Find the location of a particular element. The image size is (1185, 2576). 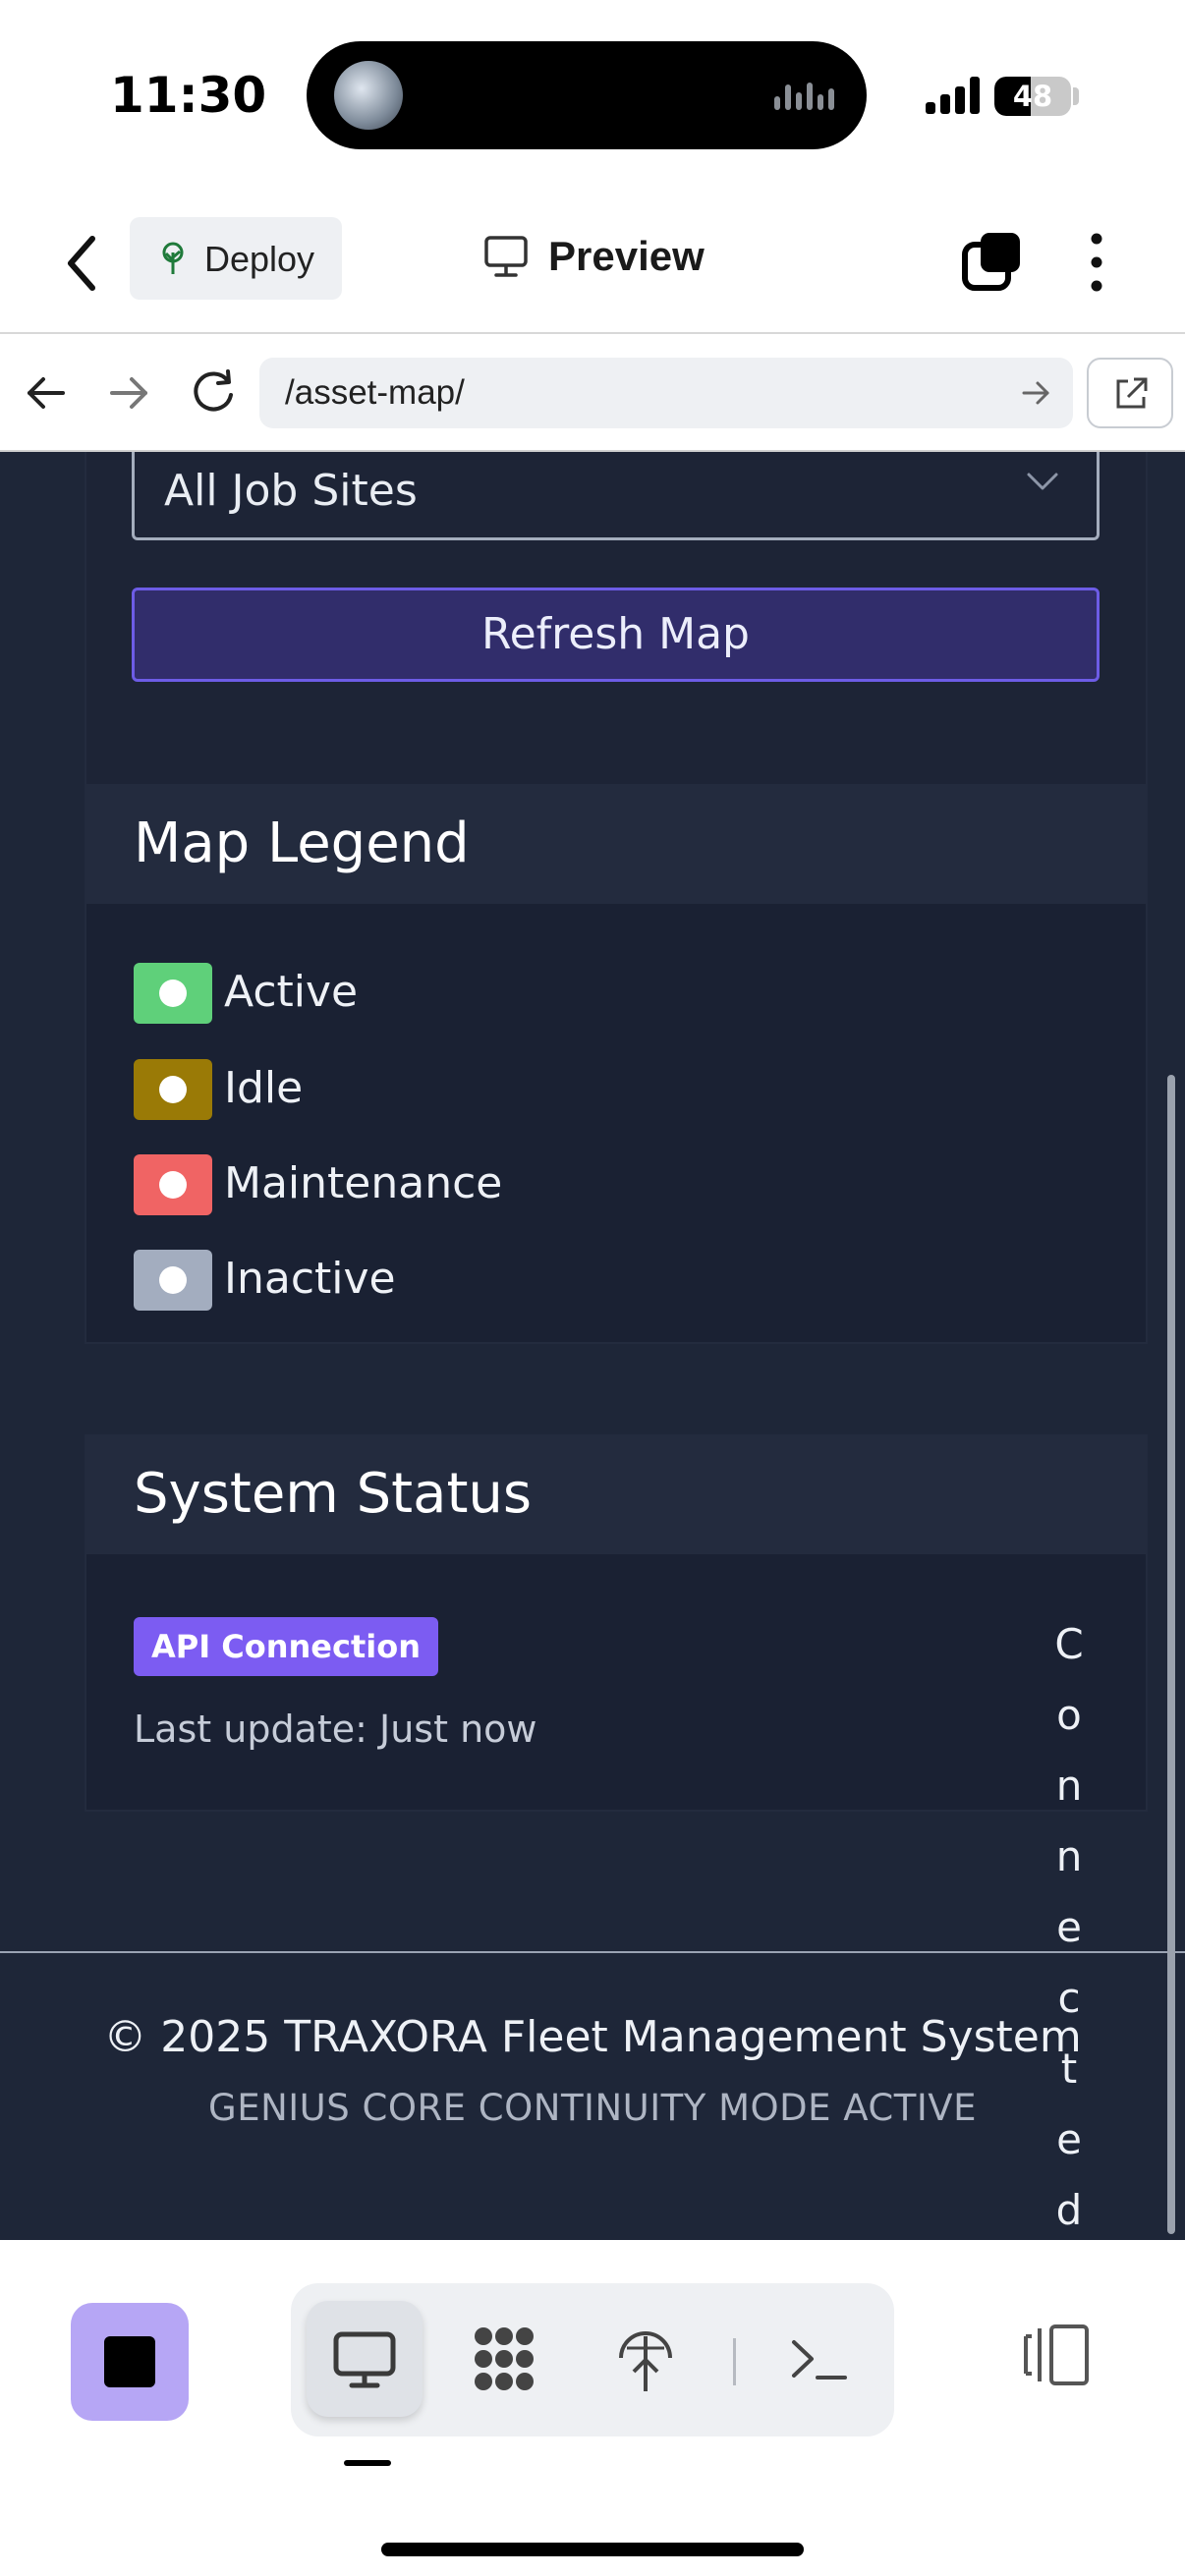

tree-icon is located at coordinates (173, 258).